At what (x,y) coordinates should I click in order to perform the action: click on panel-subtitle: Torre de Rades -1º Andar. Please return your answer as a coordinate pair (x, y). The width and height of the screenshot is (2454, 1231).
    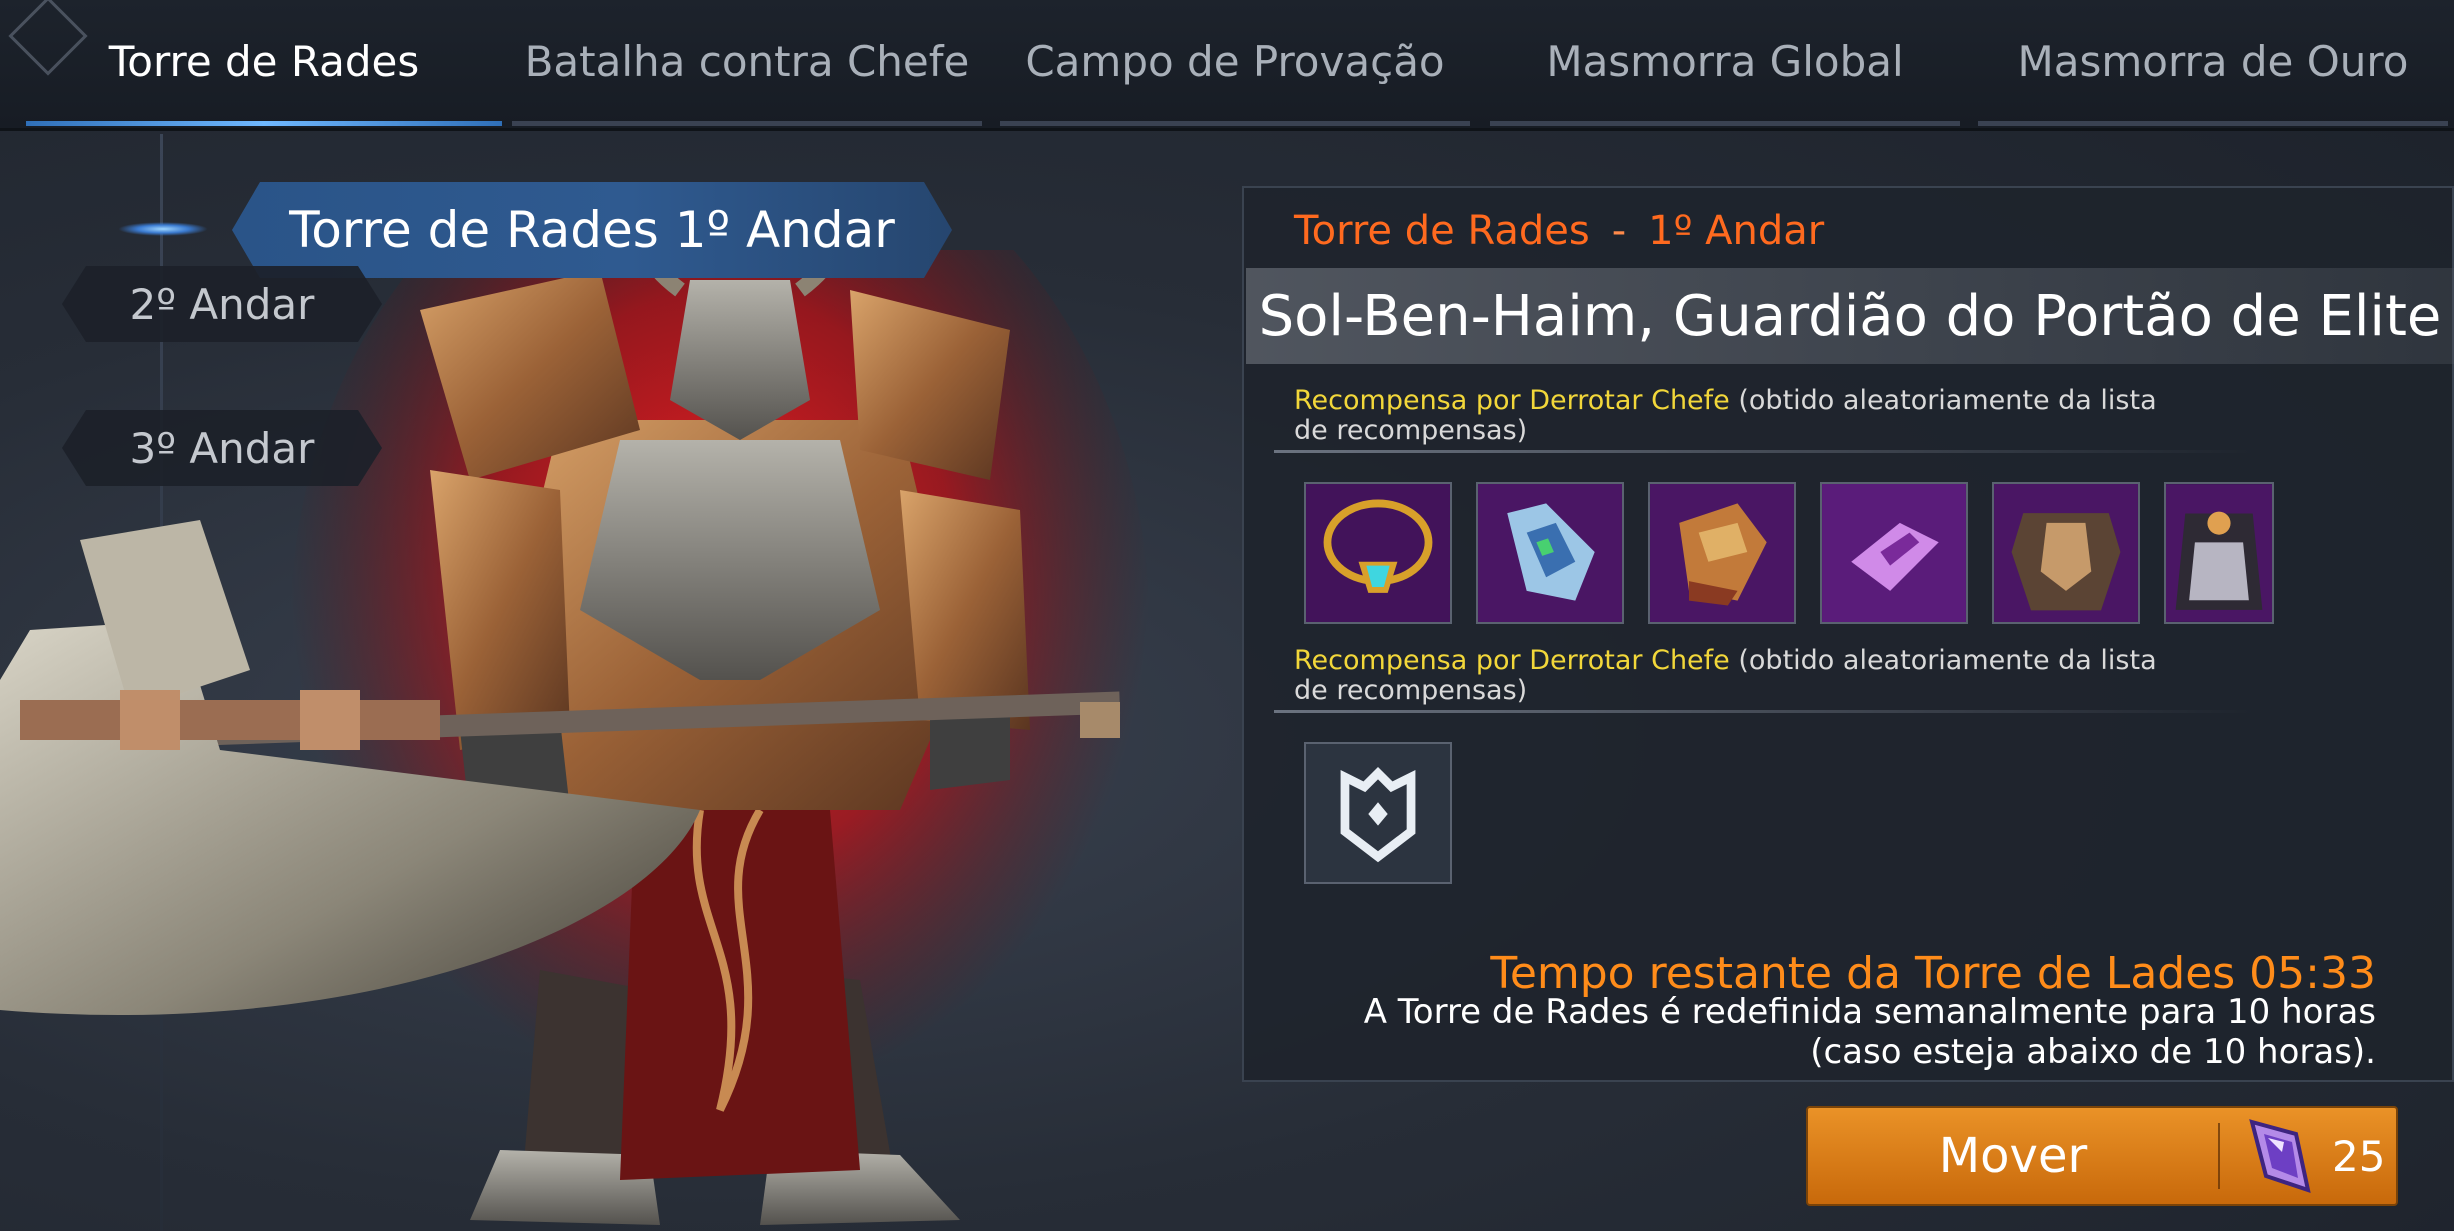
    Looking at the image, I should click on (1559, 231).